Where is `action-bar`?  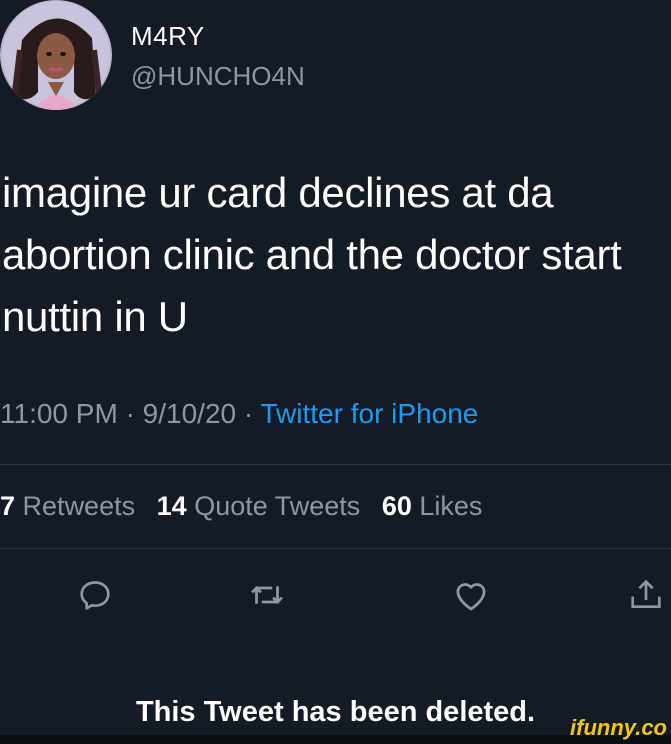
action-bar is located at coordinates (335, 595).